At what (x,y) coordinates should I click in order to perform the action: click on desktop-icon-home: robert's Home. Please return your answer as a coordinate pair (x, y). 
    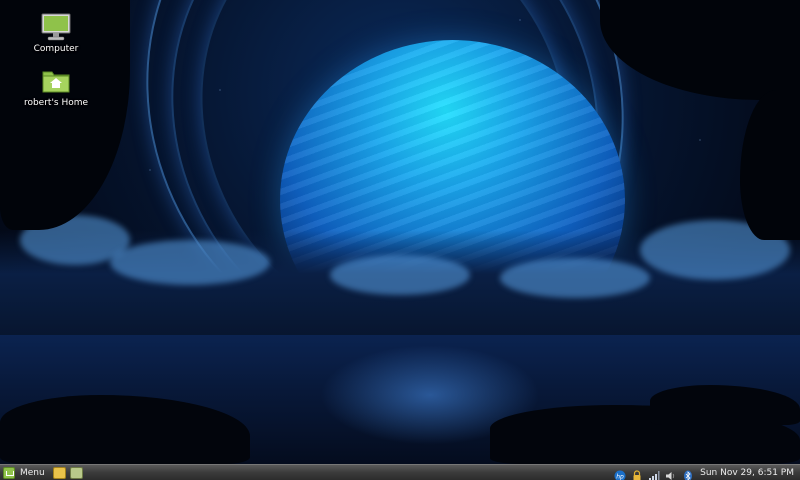
    Looking at the image, I should click on (56, 87).